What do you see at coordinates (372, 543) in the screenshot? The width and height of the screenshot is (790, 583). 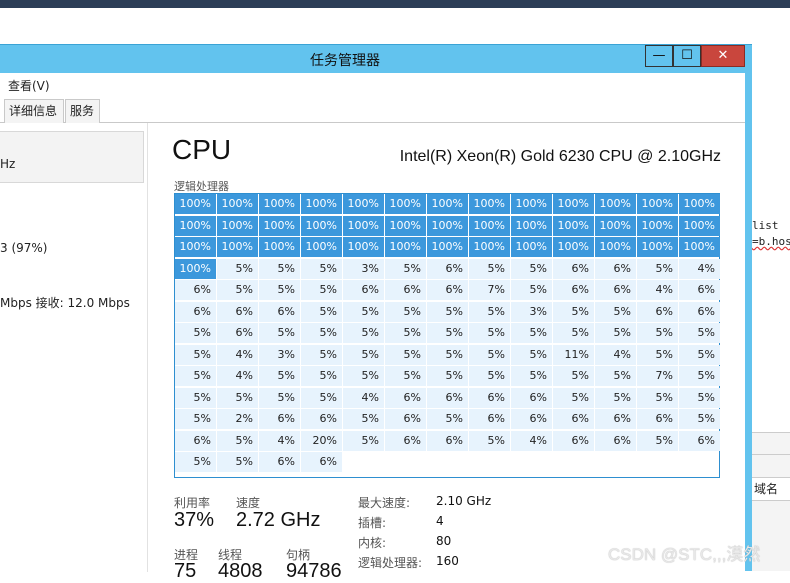 I see `cores-label: 内核:` at bounding box center [372, 543].